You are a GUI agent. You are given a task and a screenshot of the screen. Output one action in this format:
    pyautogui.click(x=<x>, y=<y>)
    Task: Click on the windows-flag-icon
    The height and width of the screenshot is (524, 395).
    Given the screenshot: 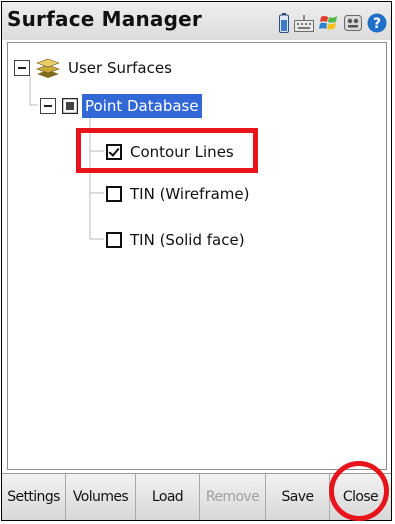 What is the action you would take?
    pyautogui.click(x=329, y=23)
    